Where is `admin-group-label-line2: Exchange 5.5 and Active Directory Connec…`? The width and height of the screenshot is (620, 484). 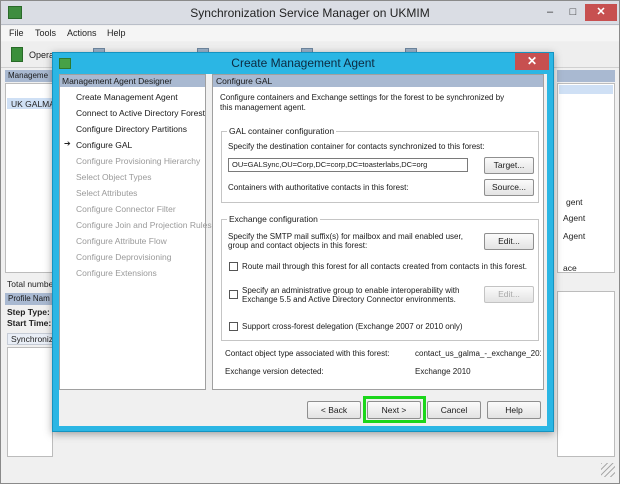
admin-group-label-line2: Exchange 5.5 and Active Directory Connec… is located at coordinates (349, 300).